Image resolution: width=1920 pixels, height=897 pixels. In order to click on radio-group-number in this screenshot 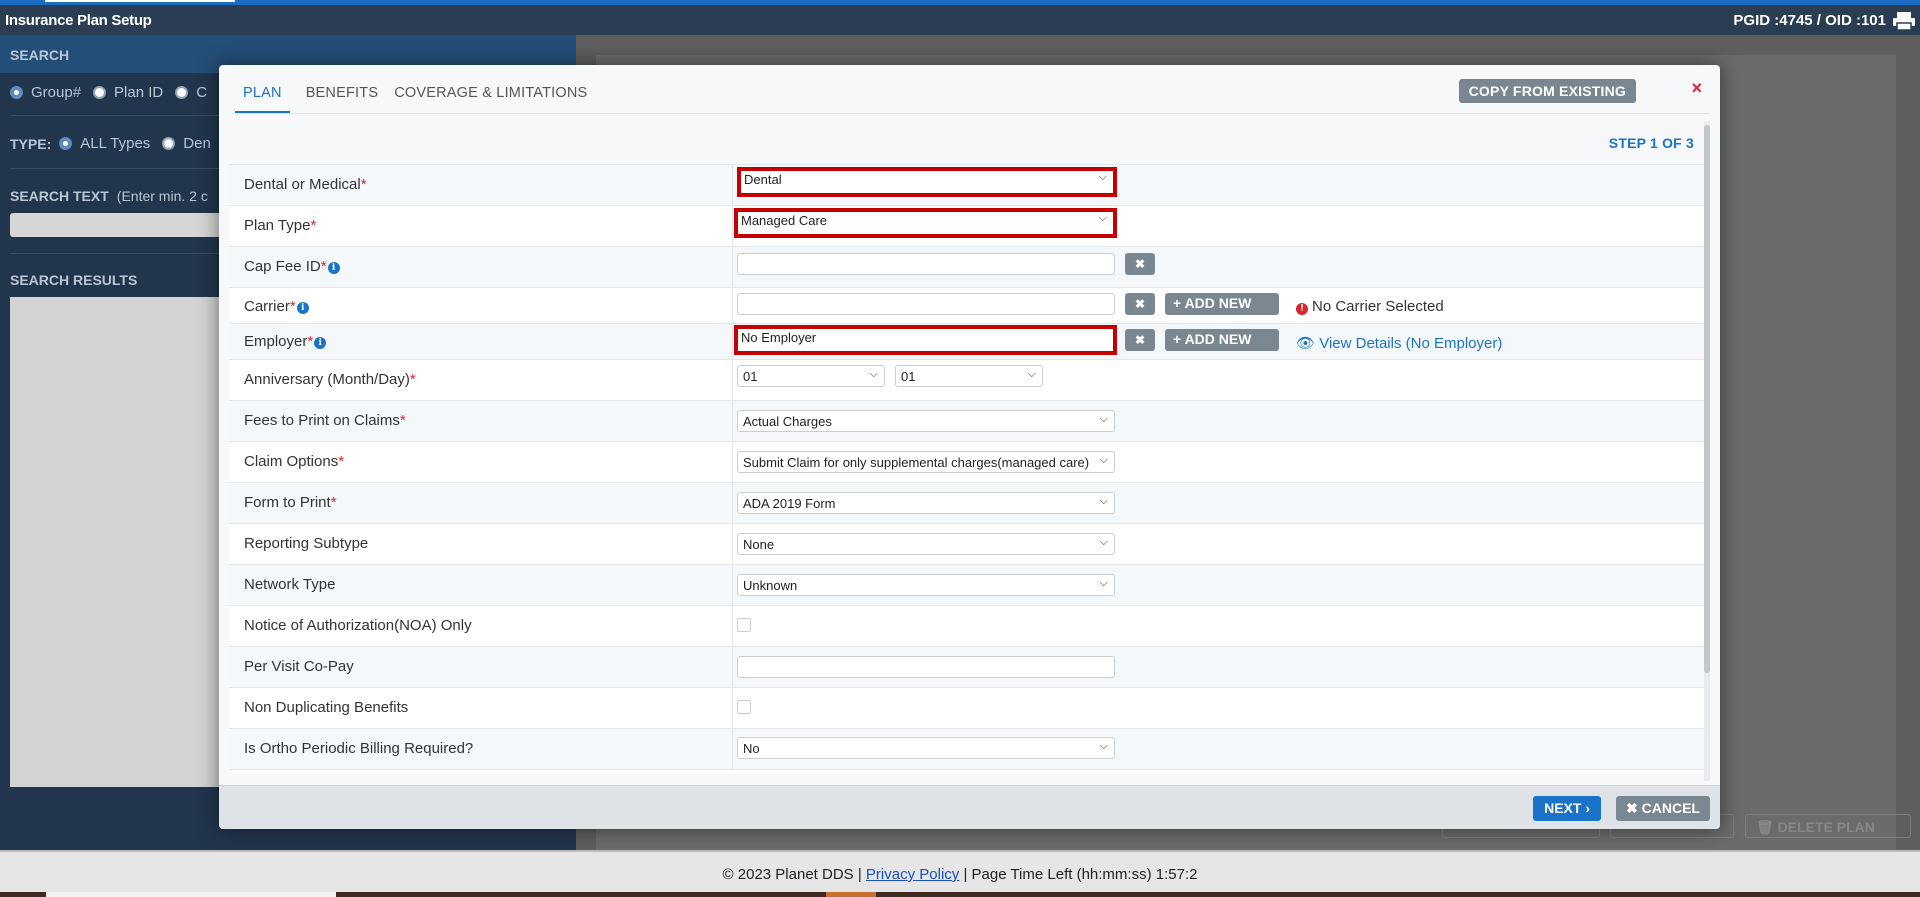, I will do `click(16, 92)`.